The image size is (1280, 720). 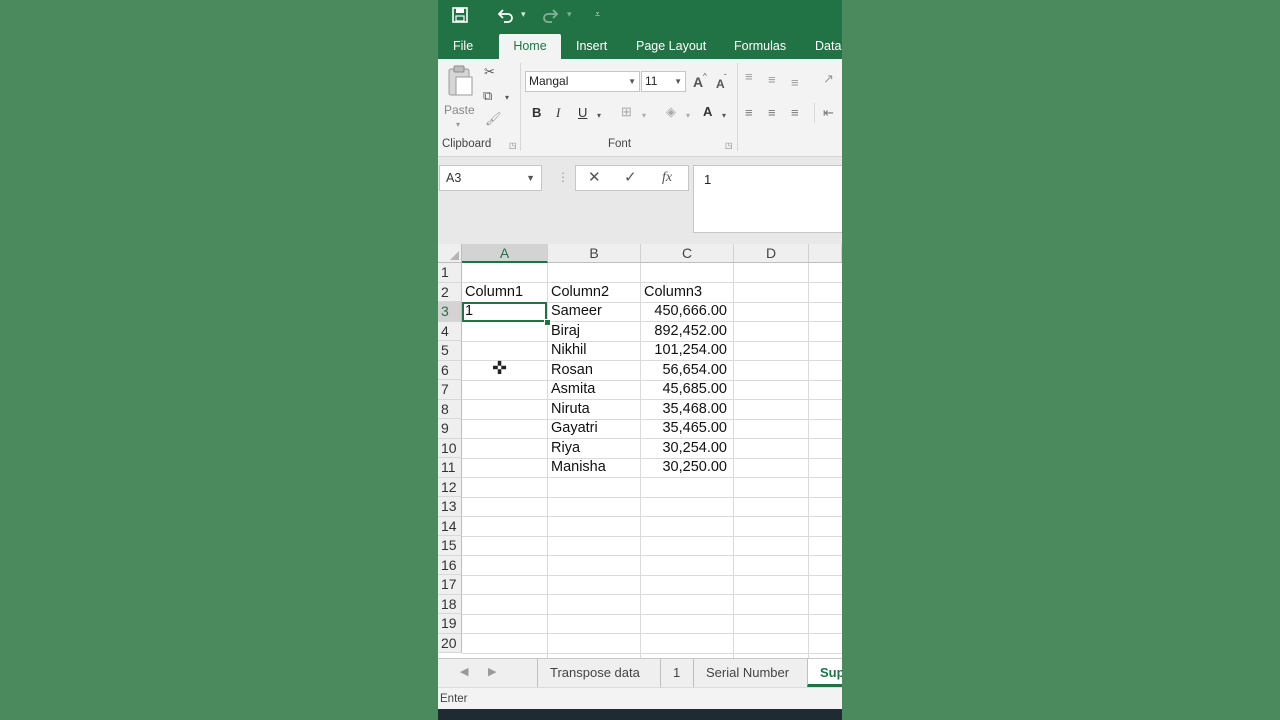 I want to click on tab-data: Data, so click(x=828, y=46).